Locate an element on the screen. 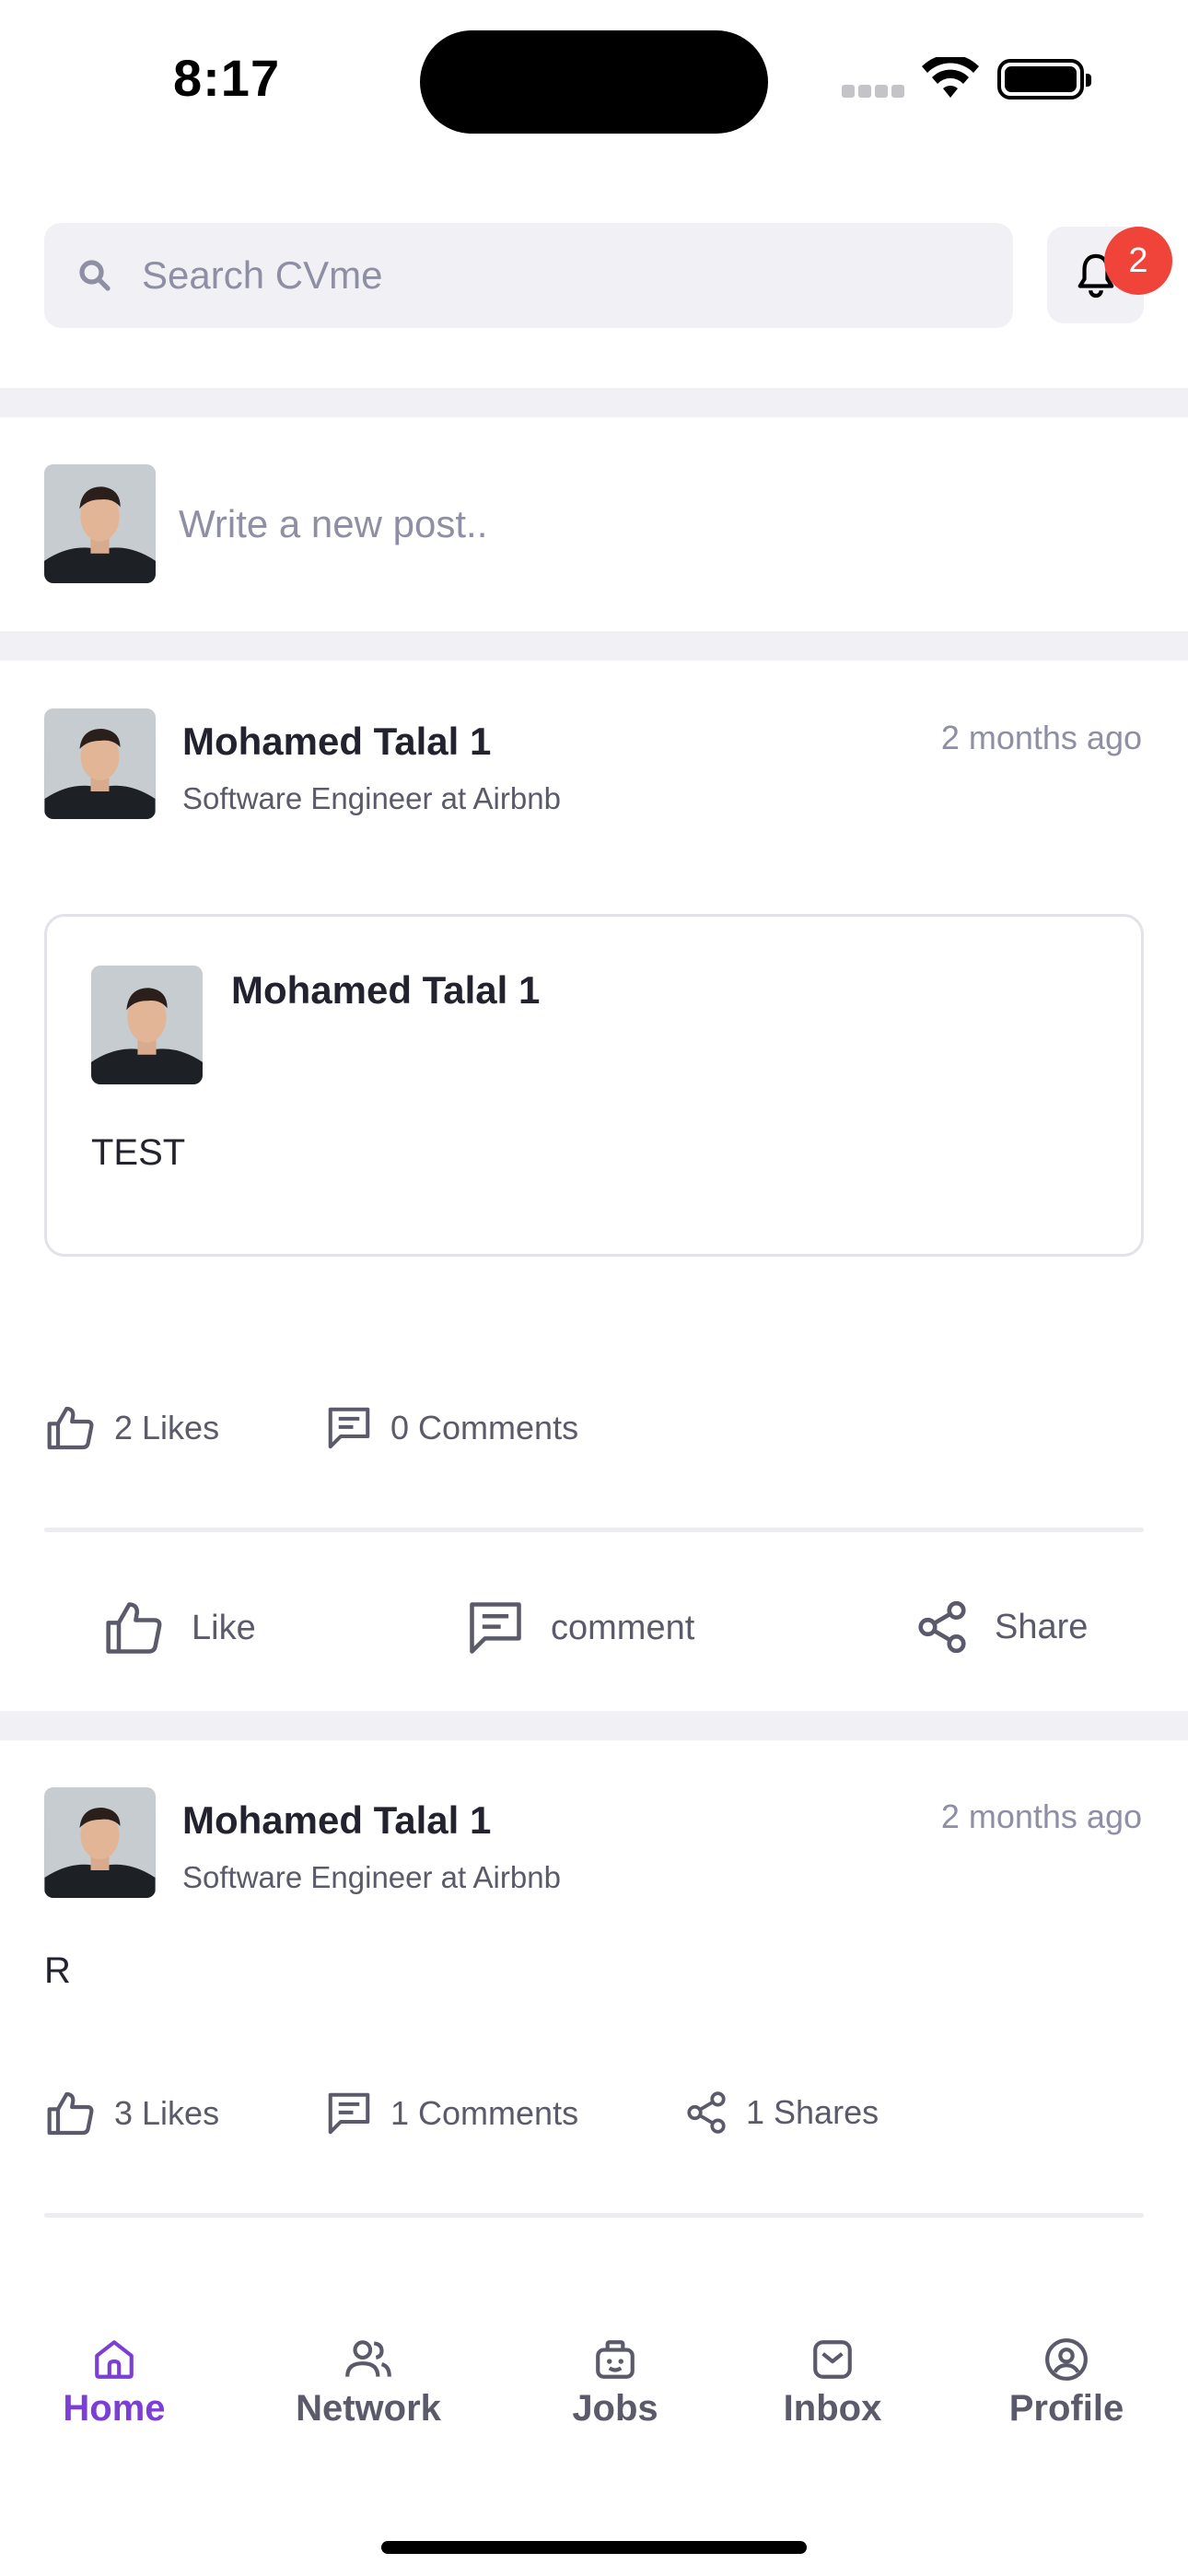 Image resolution: width=1188 pixels, height=2576 pixels. inbox-icon is located at coordinates (832, 2359).